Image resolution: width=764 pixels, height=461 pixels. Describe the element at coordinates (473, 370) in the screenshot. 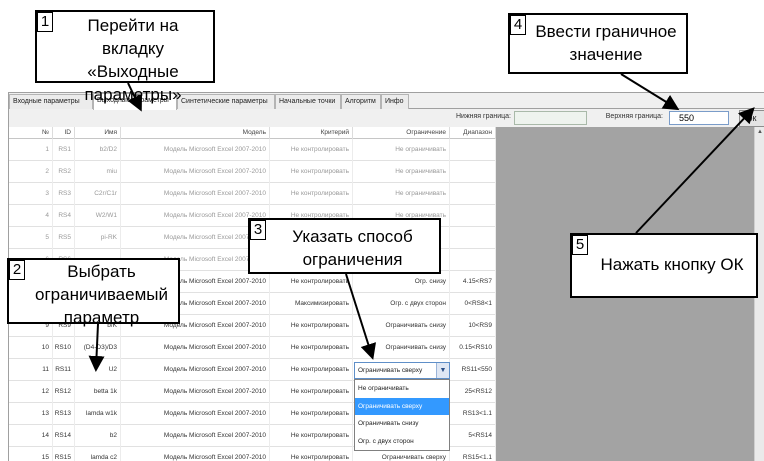

I see `cell-range: RS11<550` at that location.